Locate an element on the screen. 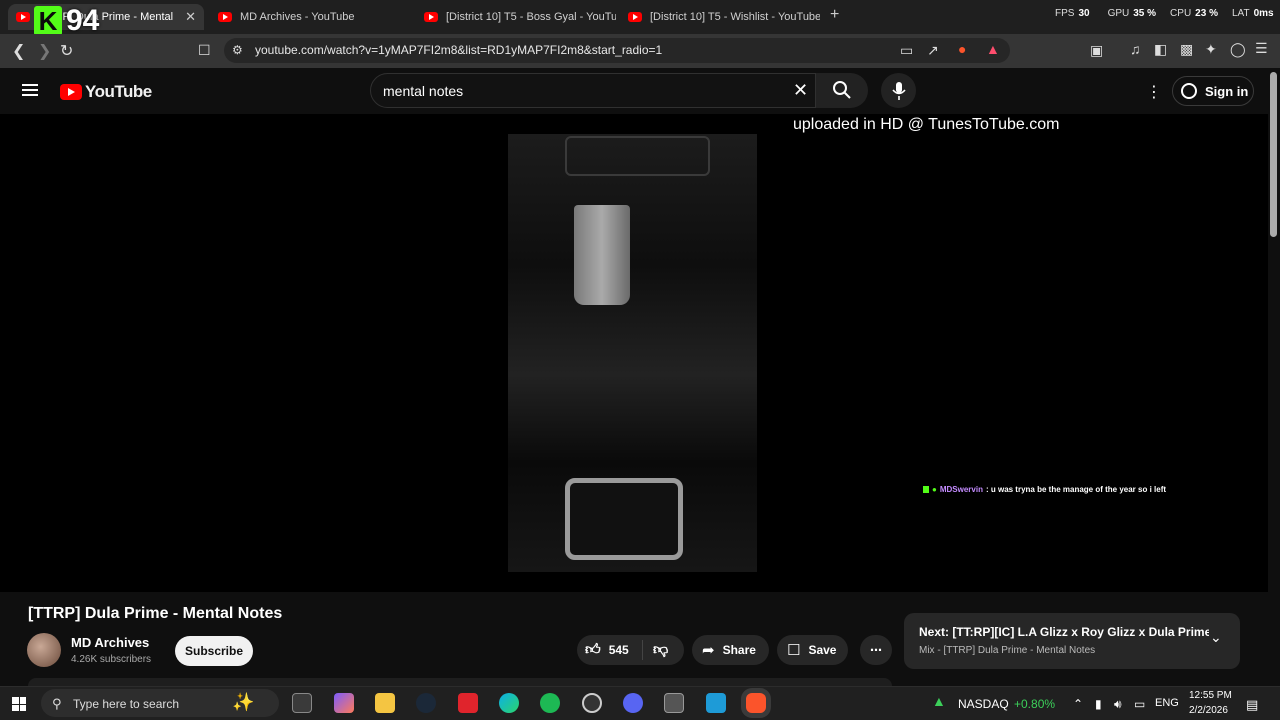 This screenshot has height=720, width=1280. hamburger-menu-icon is located at coordinates (30, 90).